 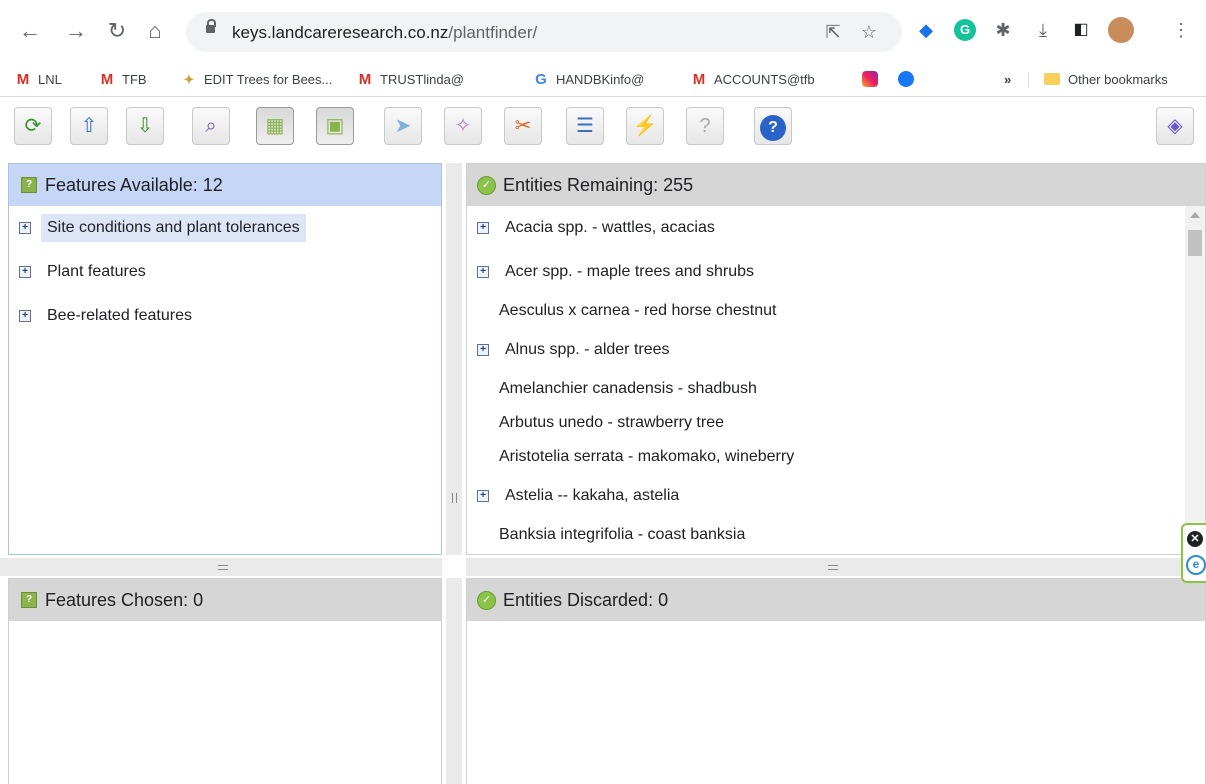 I want to click on horizontal-splitter-right, so click(x=823, y=567).